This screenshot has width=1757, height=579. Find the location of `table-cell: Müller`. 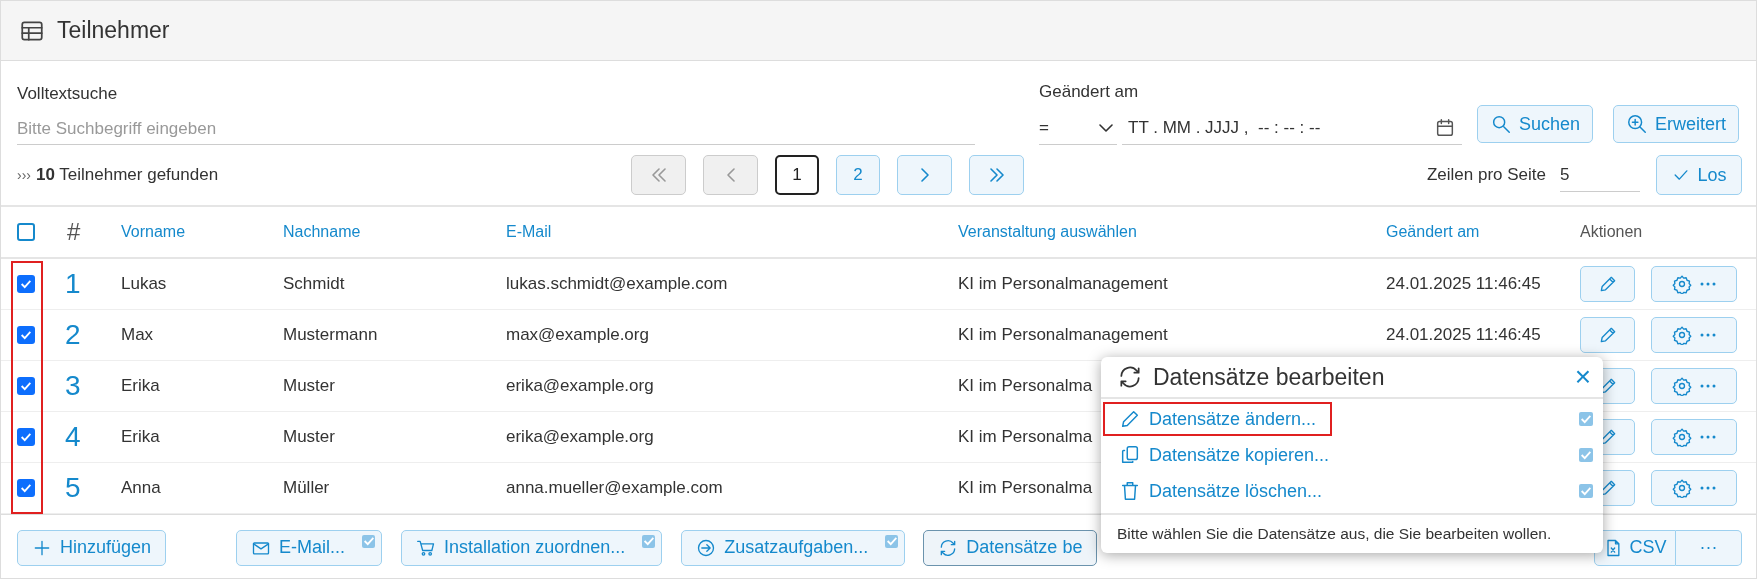

table-cell: Müller is located at coordinates (306, 488).